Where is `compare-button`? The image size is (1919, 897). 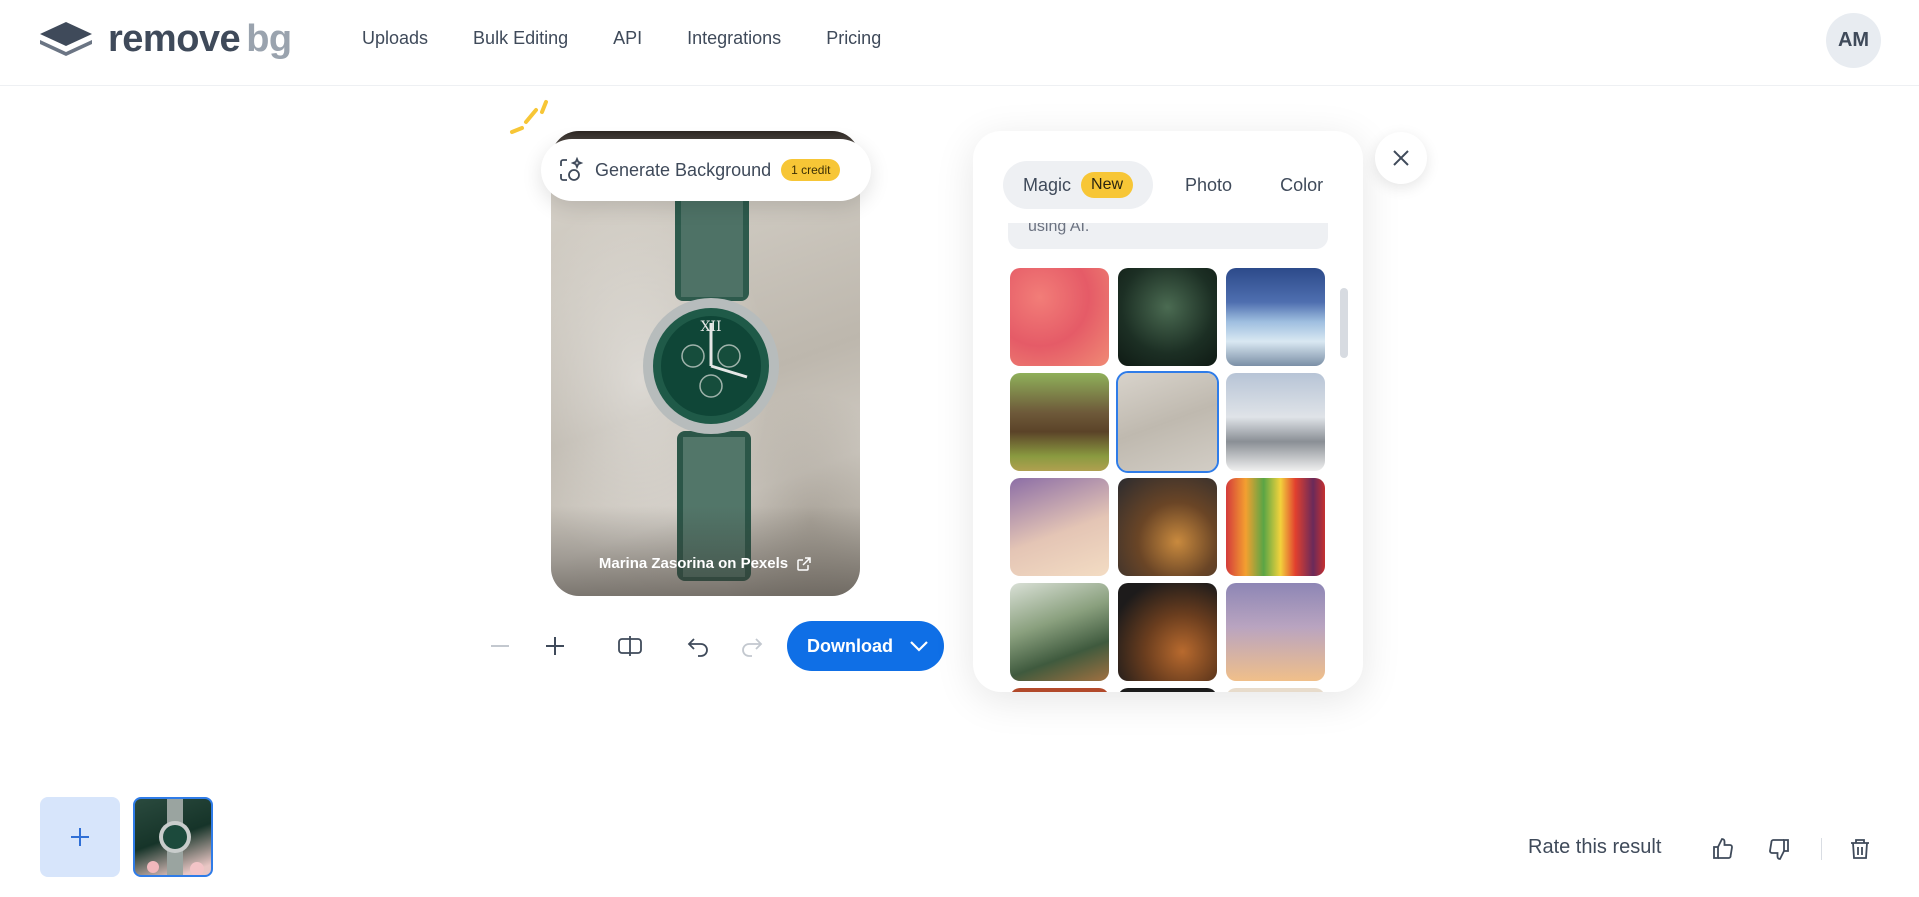 compare-button is located at coordinates (630, 646).